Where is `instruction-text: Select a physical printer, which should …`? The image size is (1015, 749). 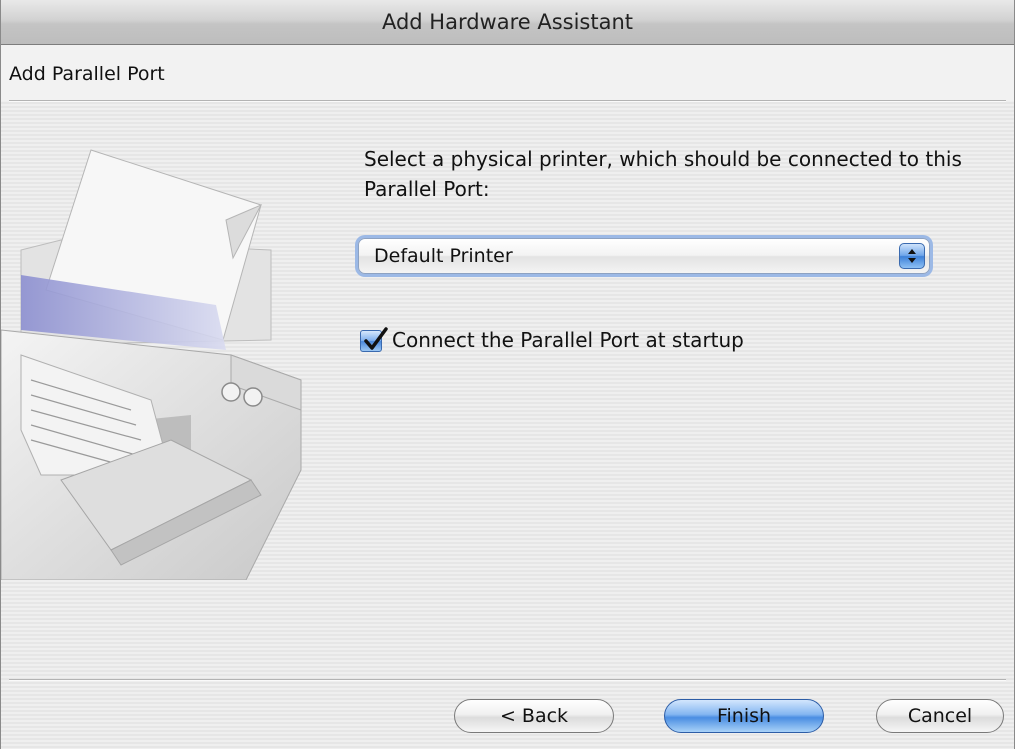
instruction-text: Select a physical printer, which should … is located at coordinates (663, 174).